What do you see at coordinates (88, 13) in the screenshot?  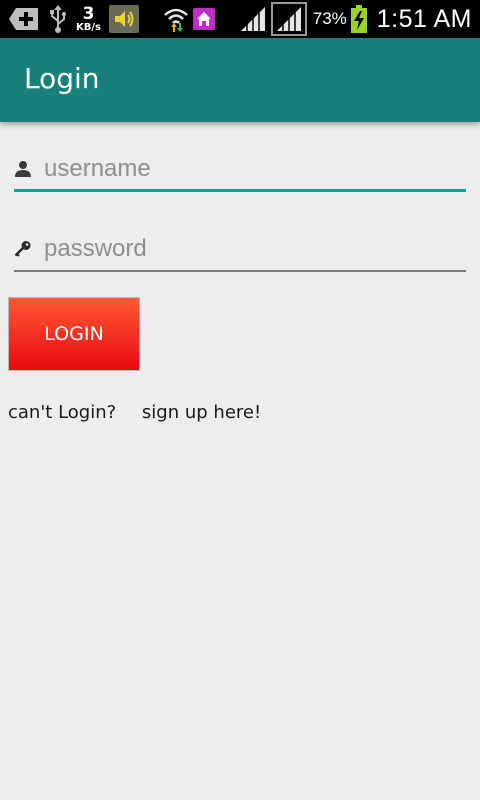 I see `network-speed-value: 3` at bounding box center [88, 13].